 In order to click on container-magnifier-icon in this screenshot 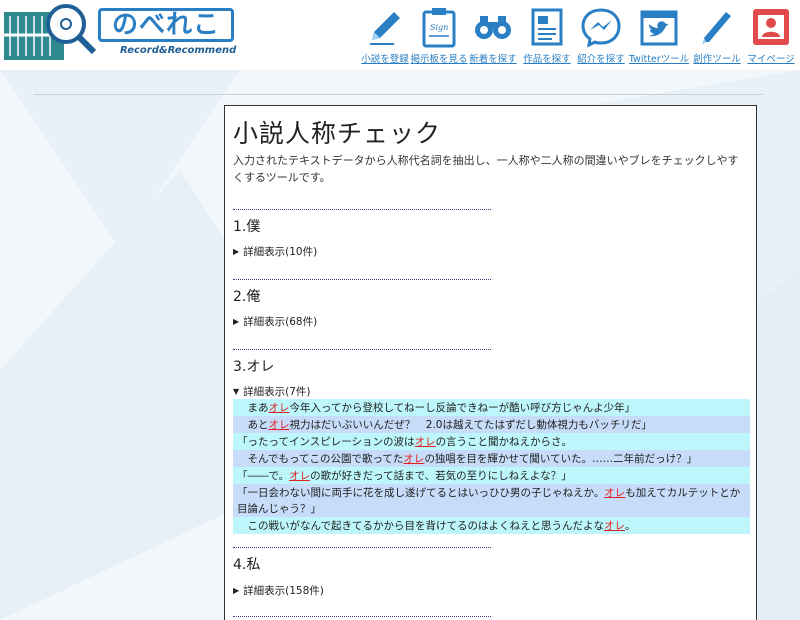, I will do `click(50, 32)`.